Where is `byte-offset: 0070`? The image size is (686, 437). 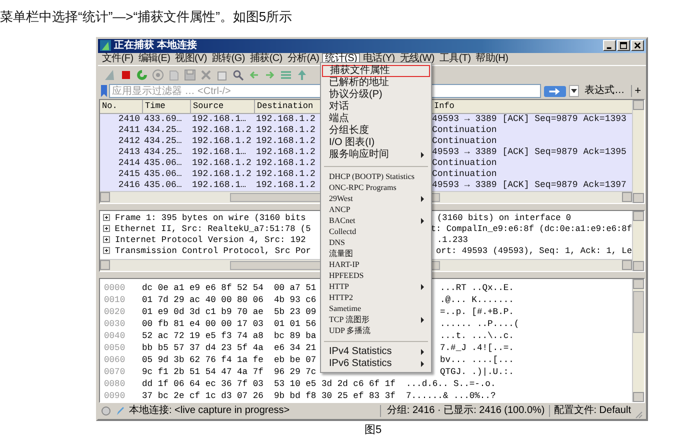
byte-offset: 0070 is located at coordinates (114, 372).